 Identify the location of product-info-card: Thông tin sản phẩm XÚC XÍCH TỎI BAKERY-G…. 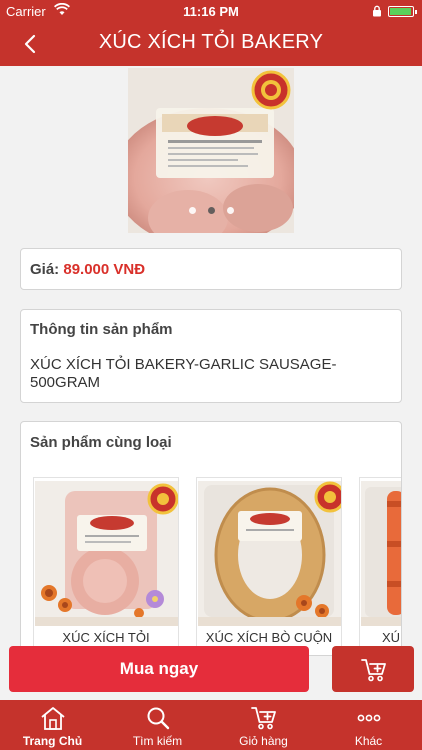
(211, 356).